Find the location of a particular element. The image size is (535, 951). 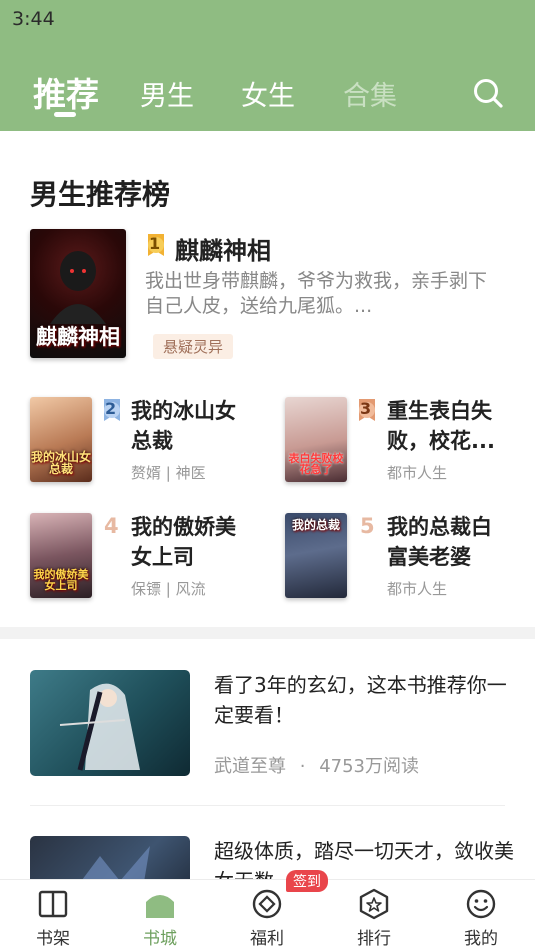

nav-label: 福利 is located at coordinates (267, 939).